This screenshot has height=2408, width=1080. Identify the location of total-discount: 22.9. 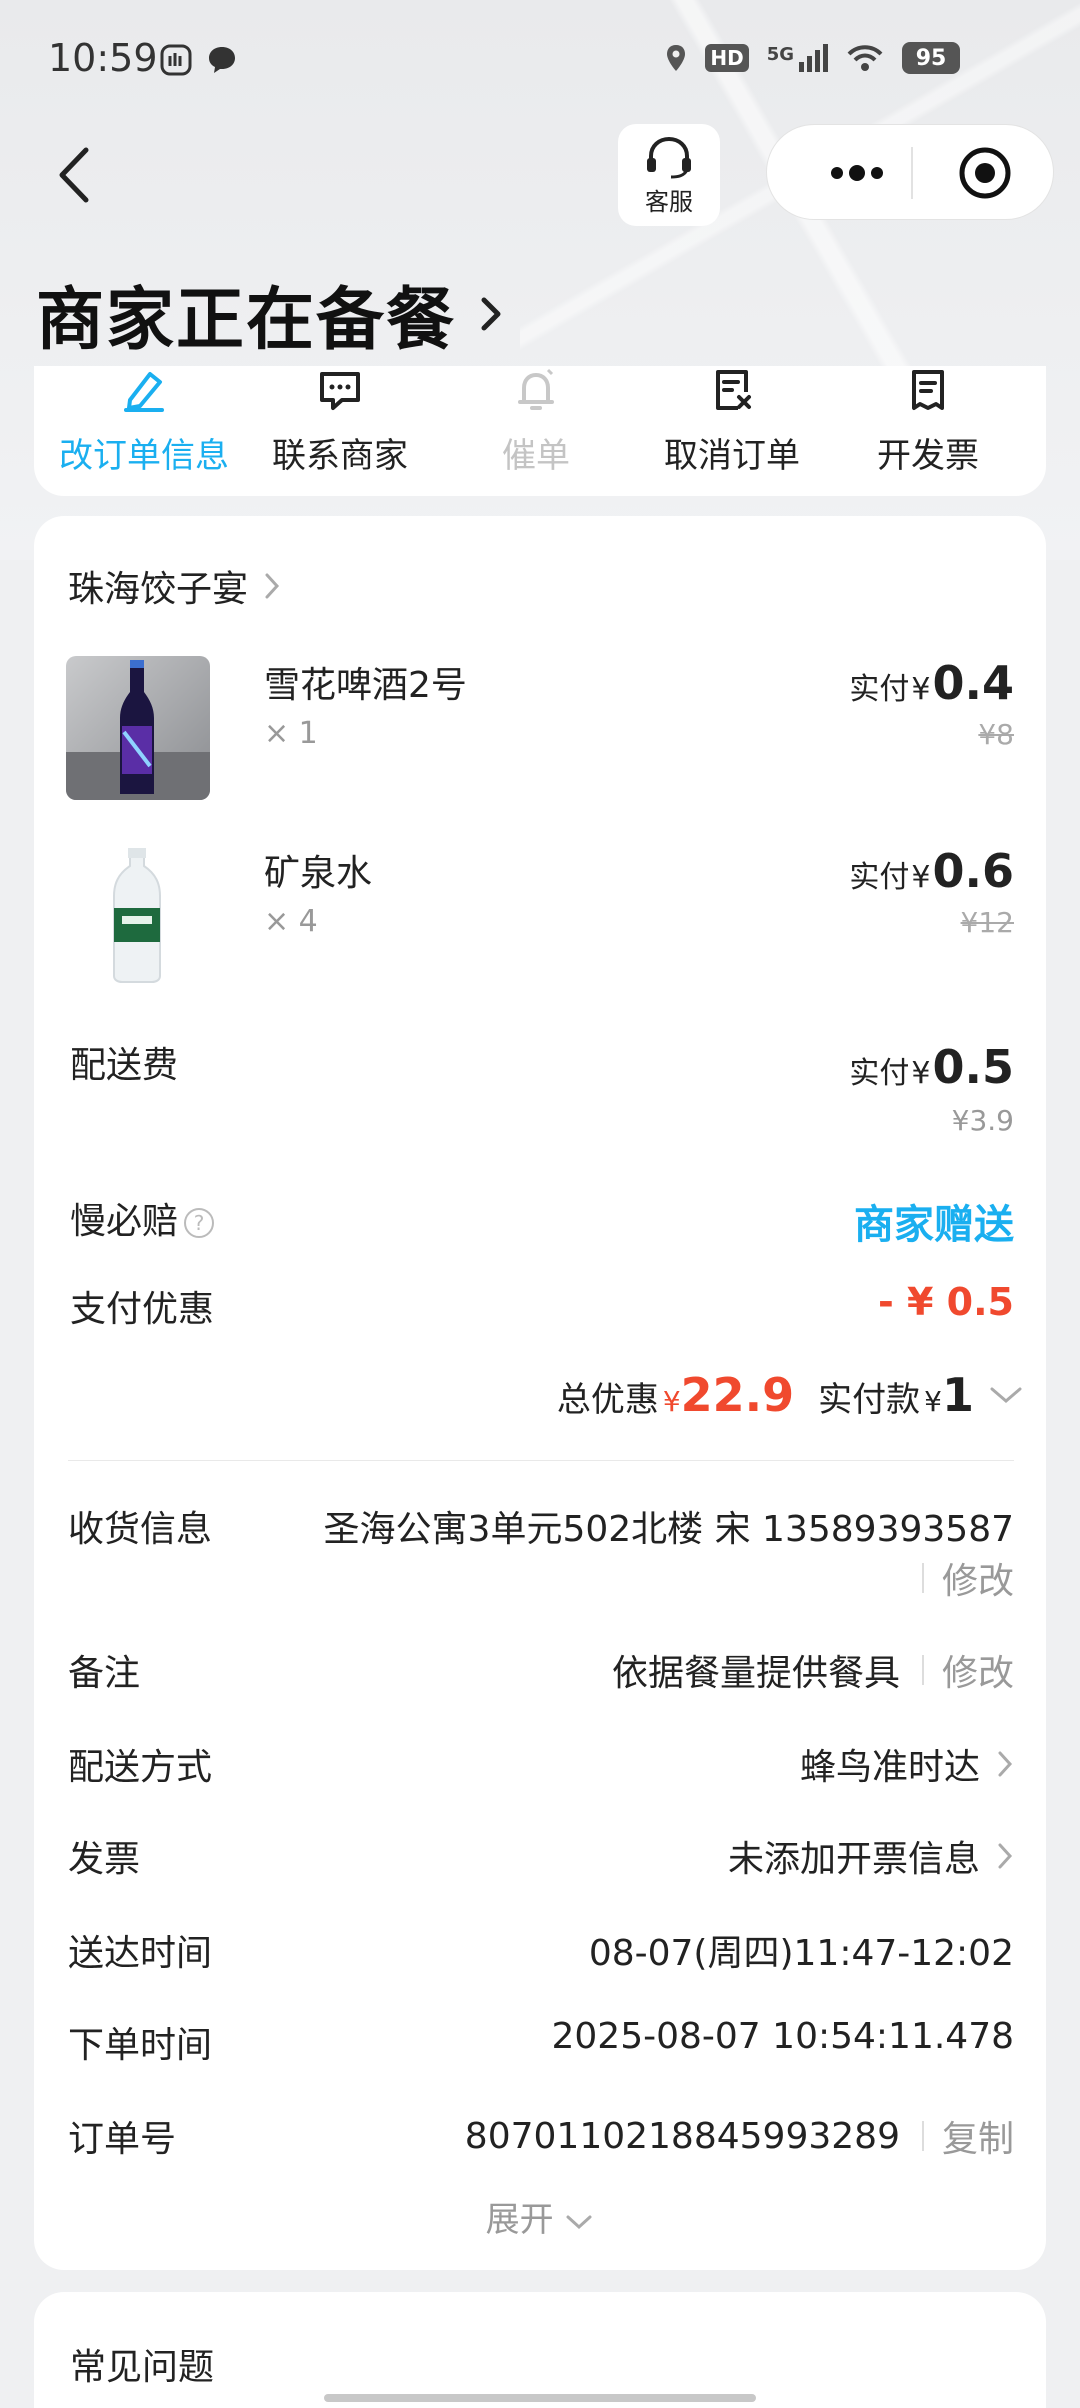
(737, 1395).